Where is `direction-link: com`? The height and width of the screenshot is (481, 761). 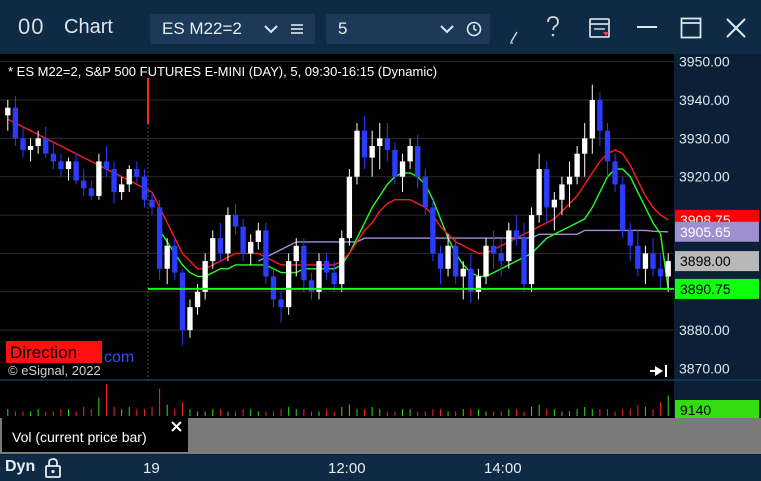
direction-link: com is located at coordinates (119, 357).